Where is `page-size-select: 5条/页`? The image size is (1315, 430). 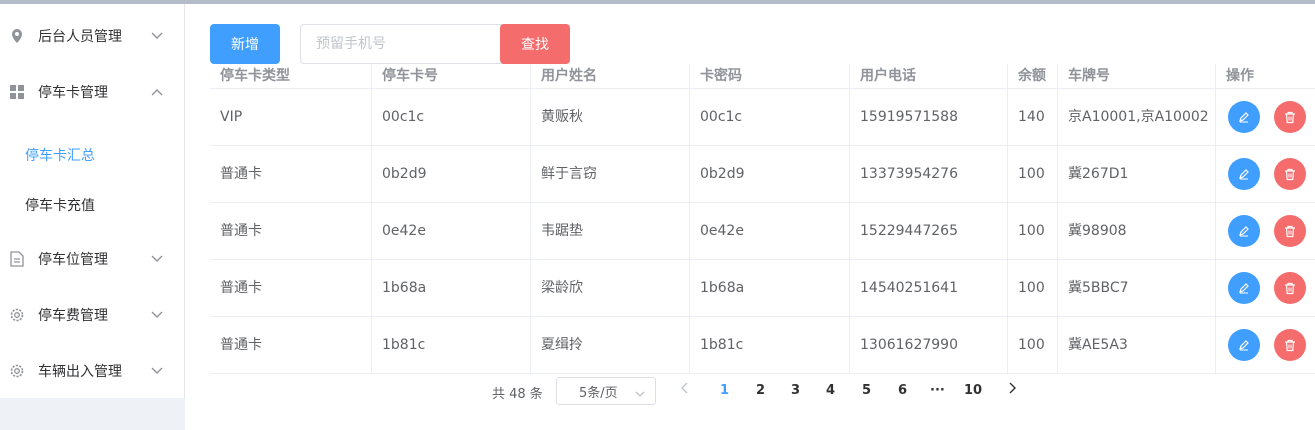
page-size-select: 5条/页 is located at coordinates (606, 391).